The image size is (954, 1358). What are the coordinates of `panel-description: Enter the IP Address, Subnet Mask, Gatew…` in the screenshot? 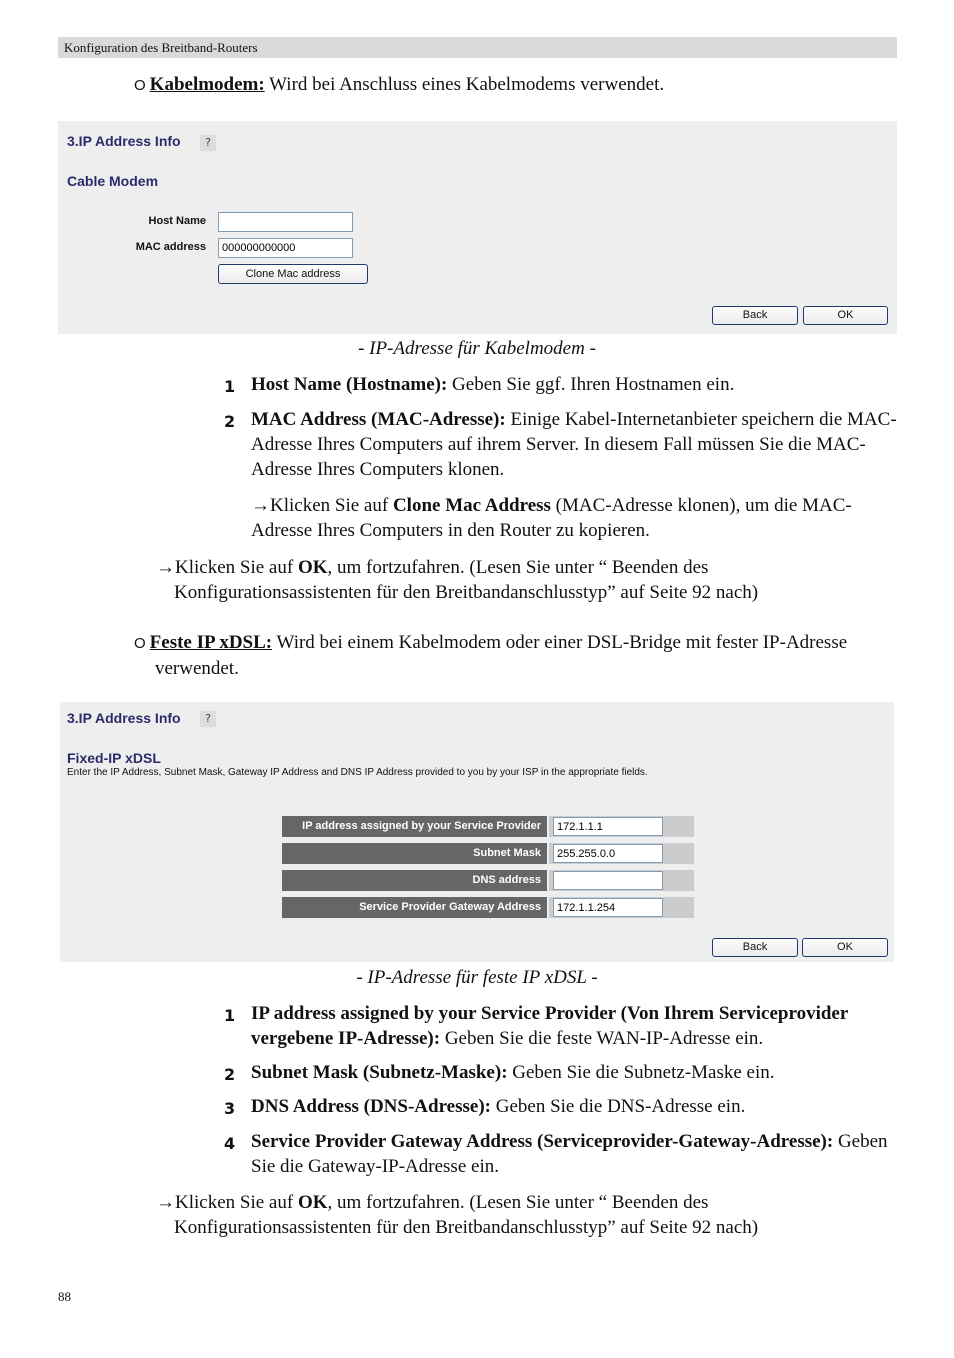 It's located at (357, 772).